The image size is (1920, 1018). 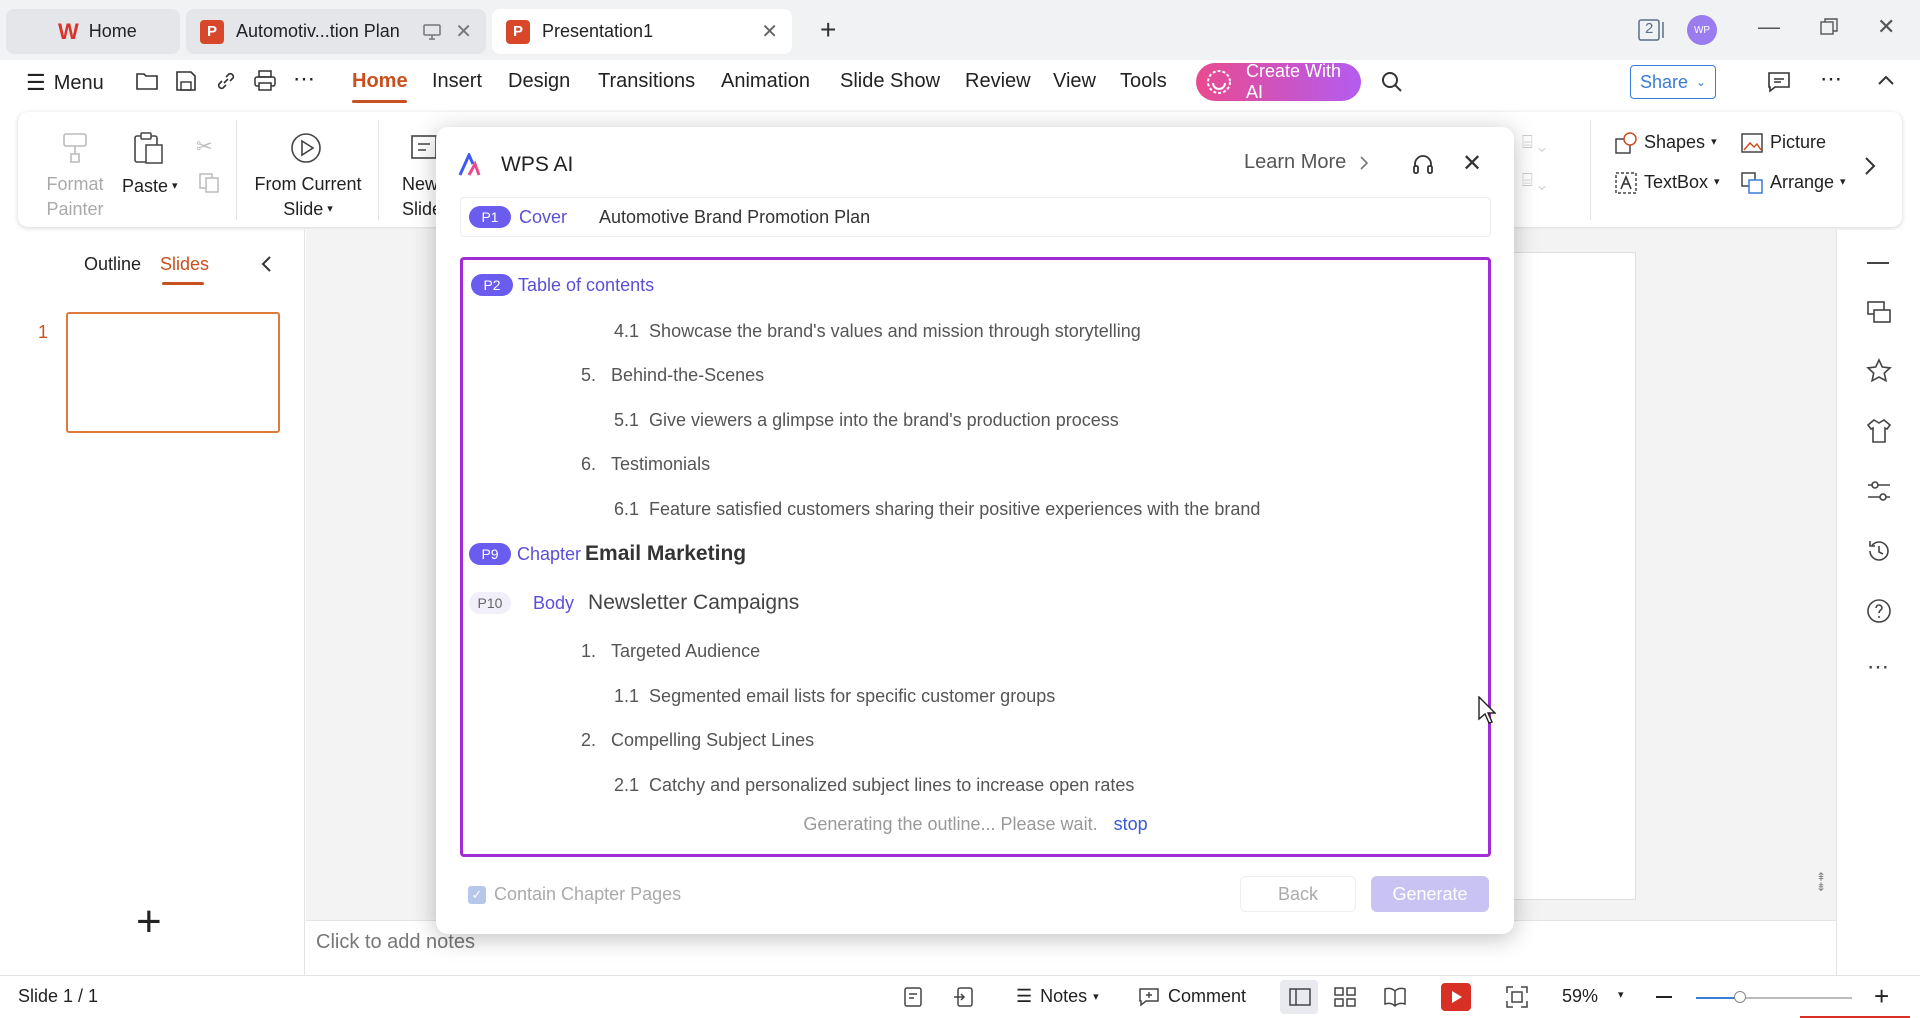 What do you see at coordinates (642, 31) in the screenshot?
I see `tab-presentation1: P Presentation1 ✕` at bounding box center [642, 31].